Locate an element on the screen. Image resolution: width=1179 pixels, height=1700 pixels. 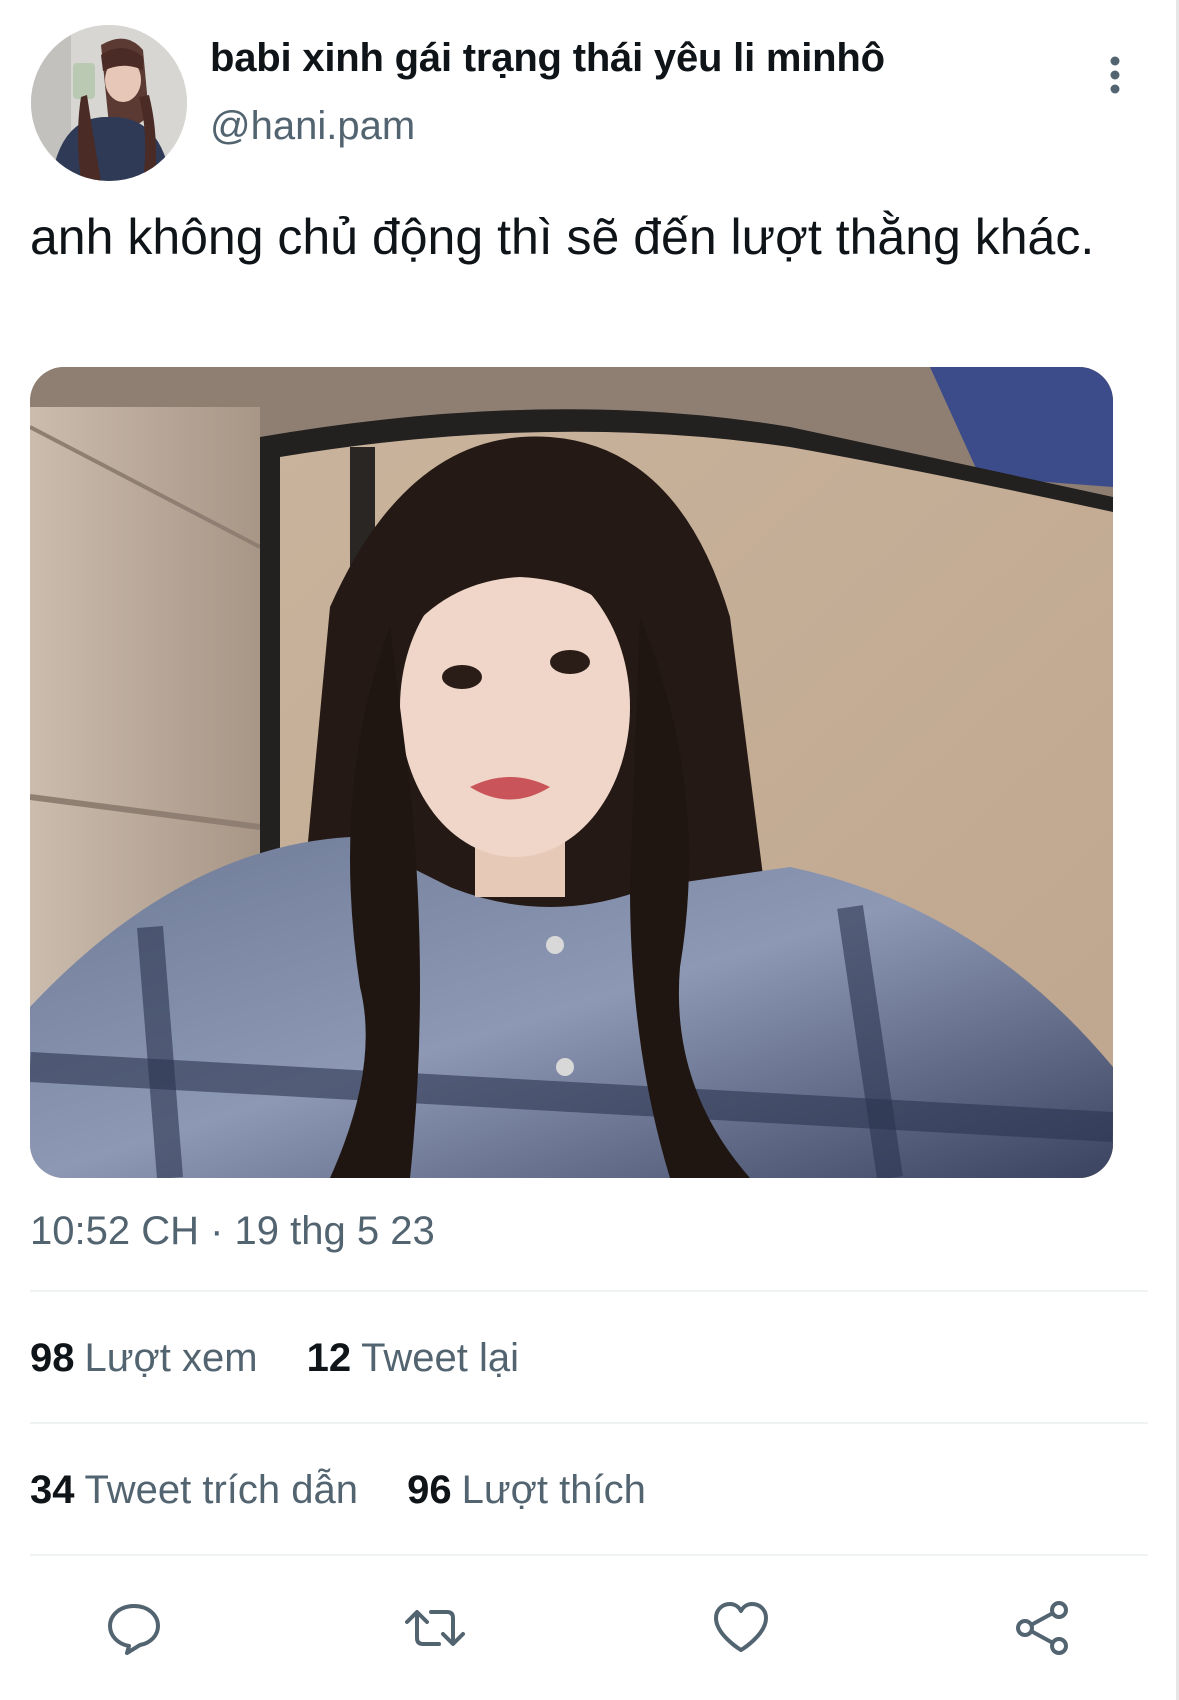
likes-count: 96 is located at coordinates (429, 1490).